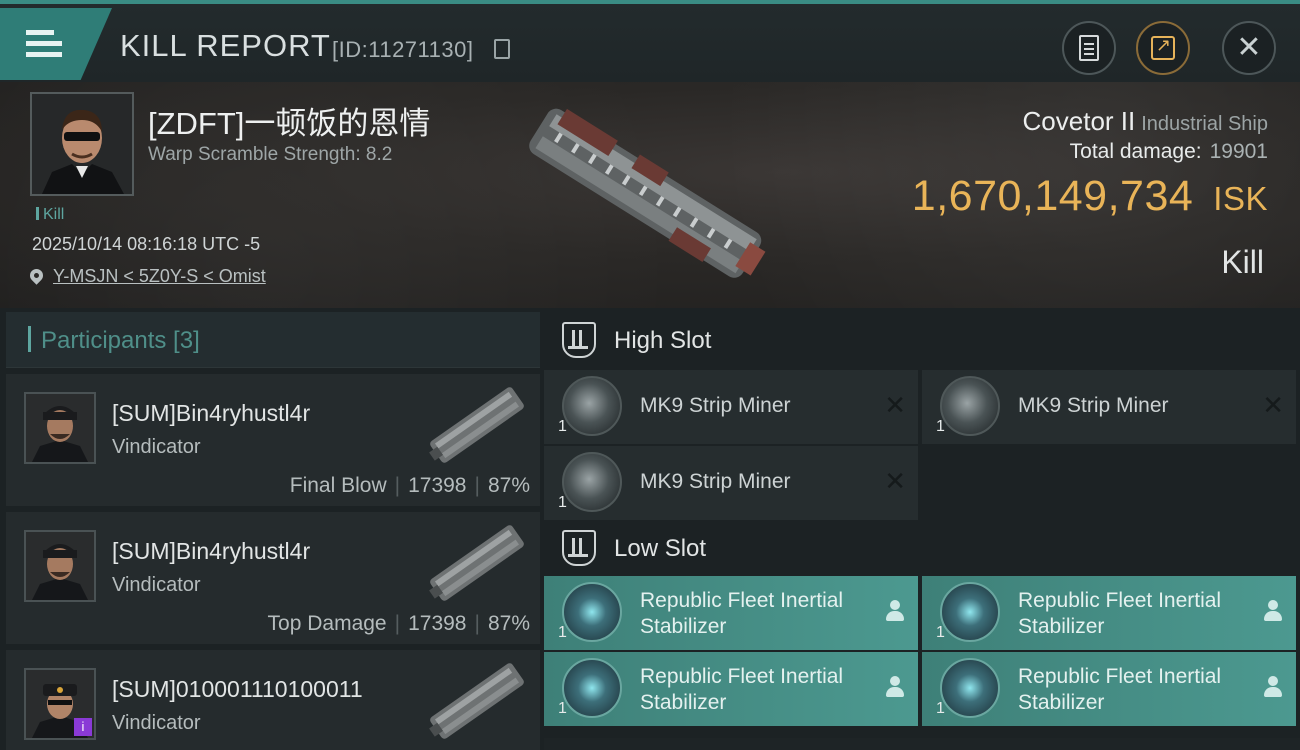 This screenshot has width=1300, height=750. Describe the element at coordinates (1240, 198) in the screenshot. I see `isk-unit: ISK` at that location.